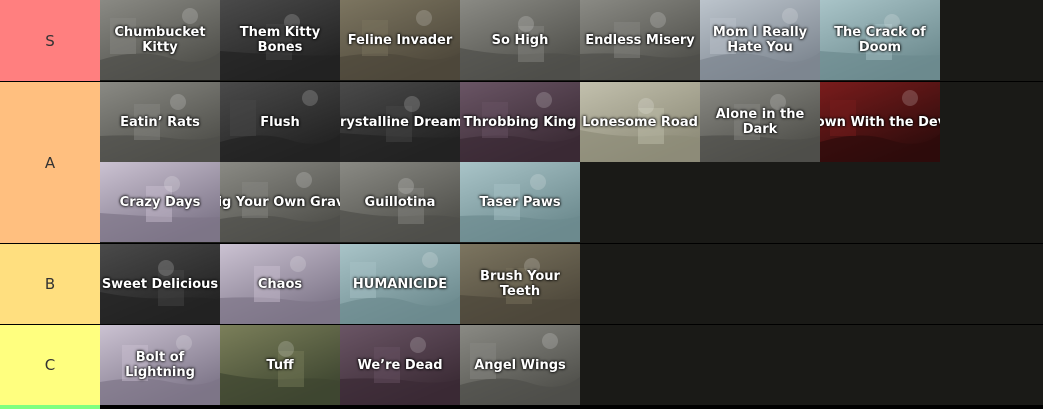 Image resolution: width=1043 pixels, height=409 pixels. I want to click on tier-item-title: Them Kitty Bones, so click(280, 40).